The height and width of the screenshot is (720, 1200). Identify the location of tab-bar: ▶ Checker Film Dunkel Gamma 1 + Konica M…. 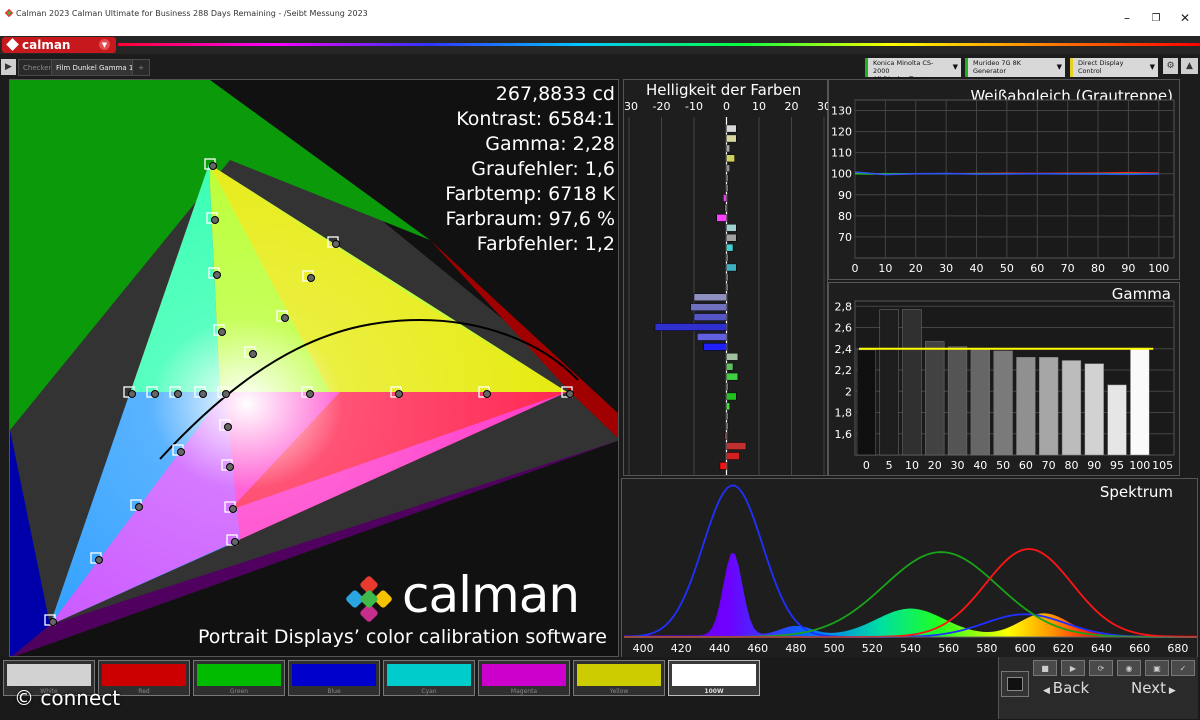
(600, 69).